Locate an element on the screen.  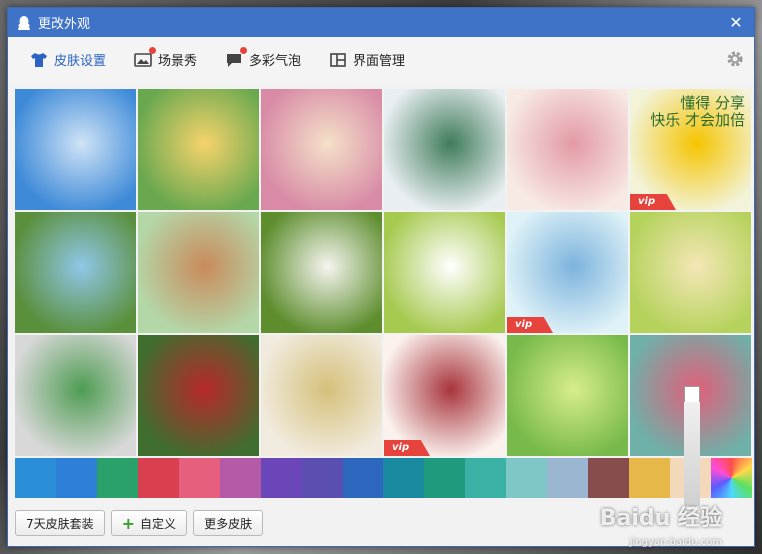
skin-tile-gingham-bow: vip is located at coordinates (567, 272).